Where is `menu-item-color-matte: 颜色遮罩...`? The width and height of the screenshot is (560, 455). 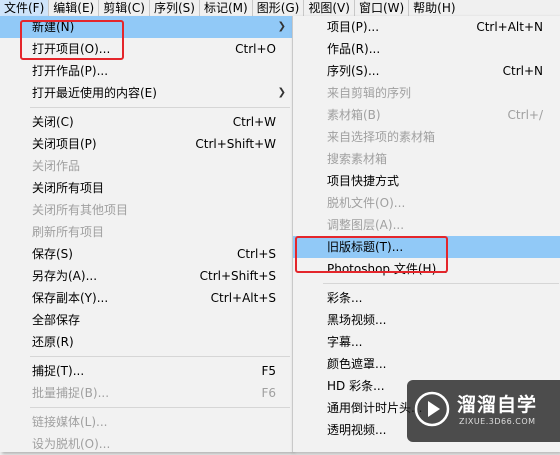
menu-item-color-matte: 颜色遮罩... is located at coordinates (426, 364).